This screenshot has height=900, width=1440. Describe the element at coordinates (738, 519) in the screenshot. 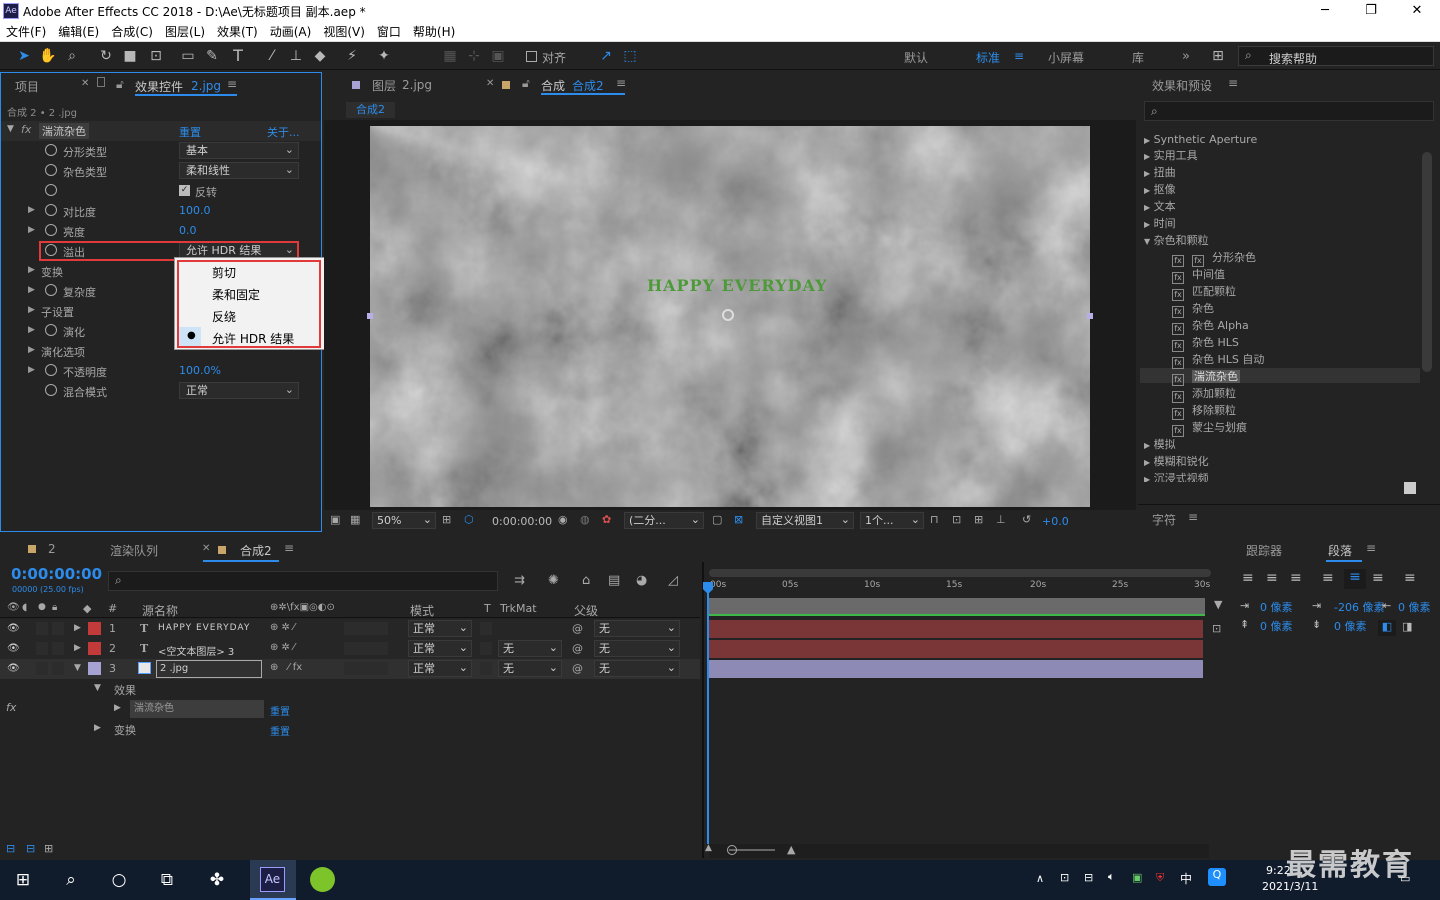

I see `toggle-transparency-icon: ⊠` at that location.